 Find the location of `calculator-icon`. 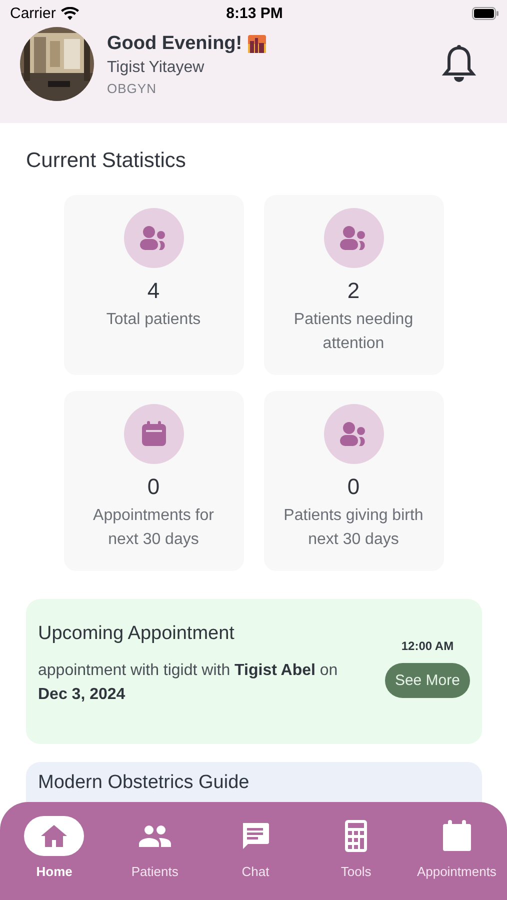

calculator-icon is located at coordinates (356, 836).